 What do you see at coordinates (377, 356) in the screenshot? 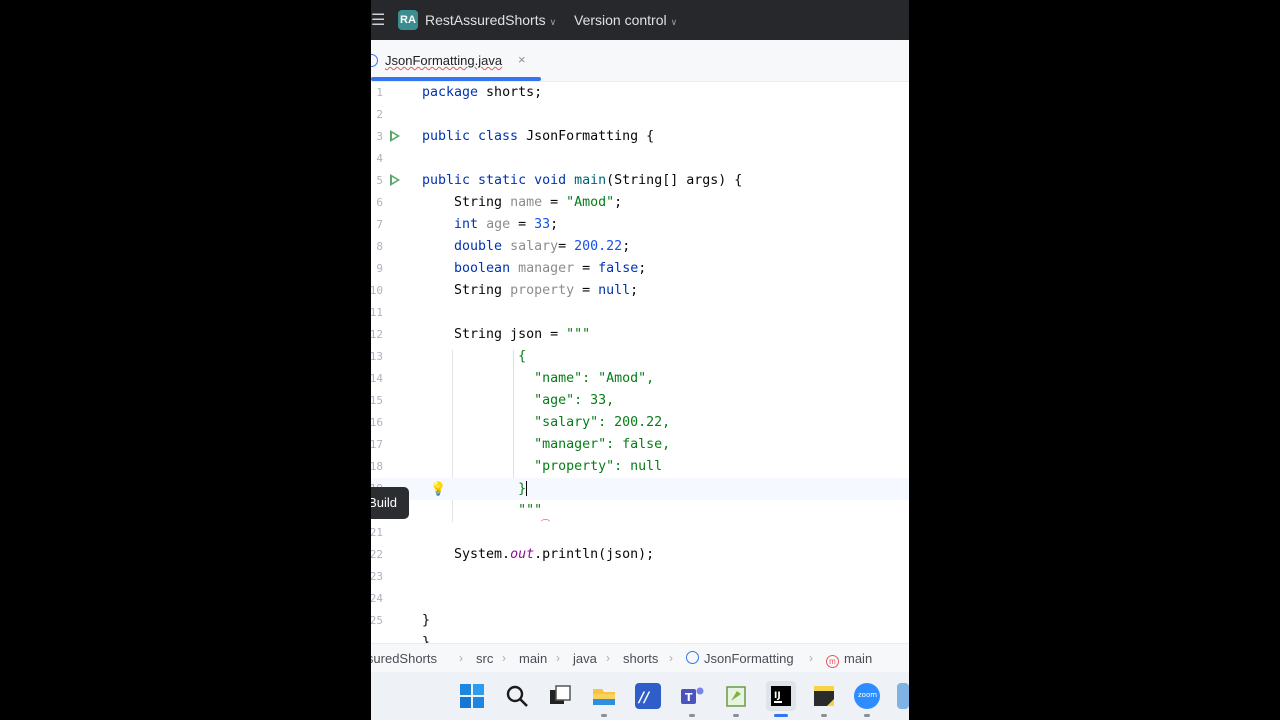
I see `line-number: 13` at bounding box center [377, 356].